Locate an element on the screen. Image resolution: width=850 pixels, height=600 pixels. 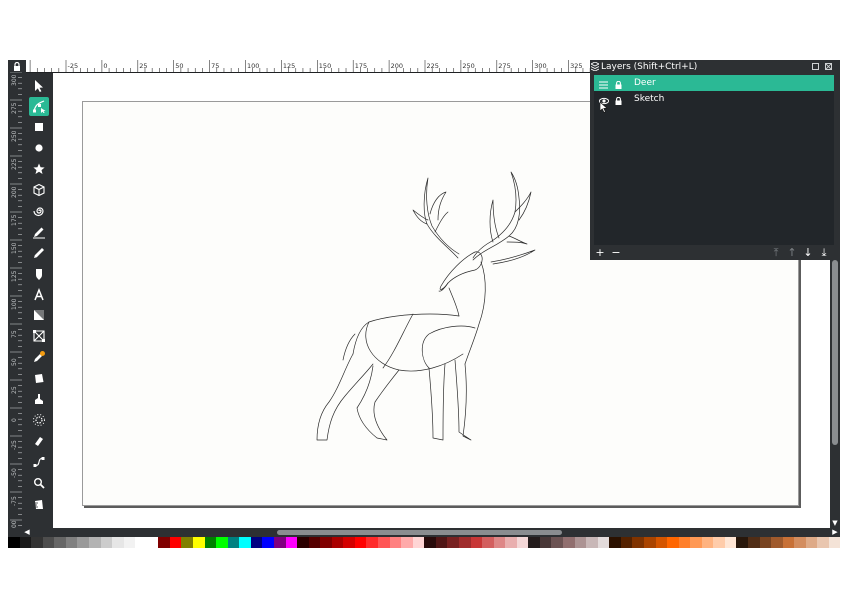
lower-layer-button: ↓ is located at coordinates (808, 252).